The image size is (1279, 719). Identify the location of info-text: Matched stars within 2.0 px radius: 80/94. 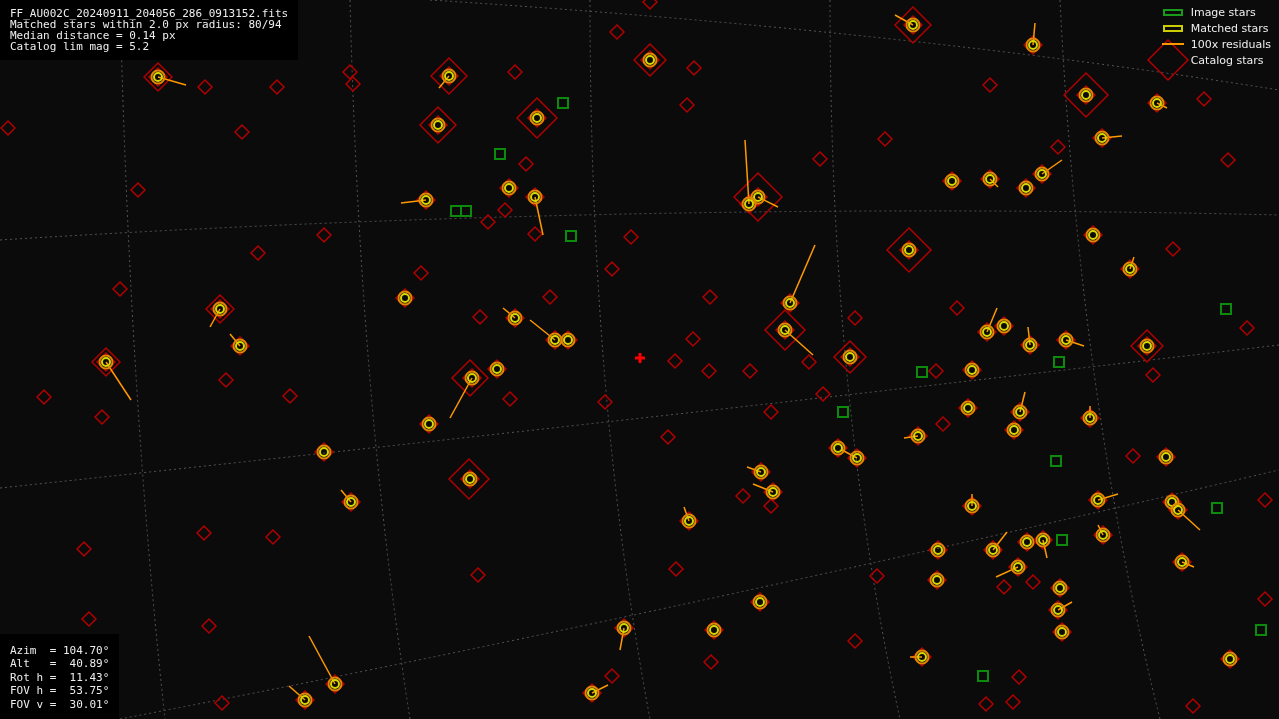
(146, 24).